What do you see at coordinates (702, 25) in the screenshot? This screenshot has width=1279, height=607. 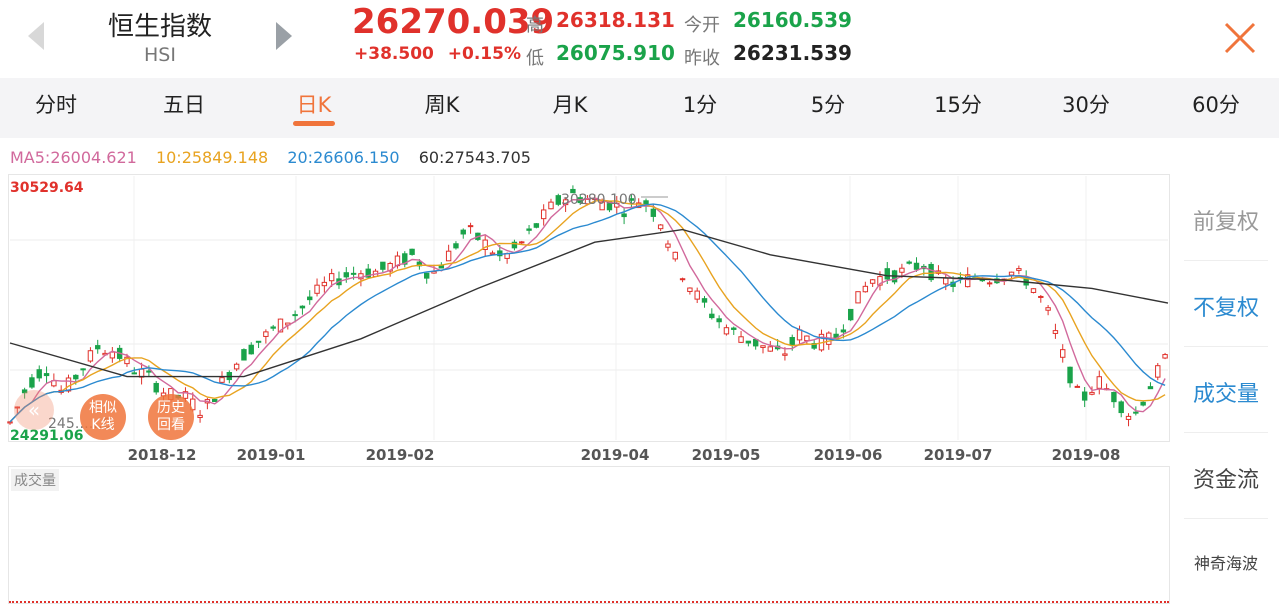 I see `open-label: 今开` at bounding box center [702, 25].